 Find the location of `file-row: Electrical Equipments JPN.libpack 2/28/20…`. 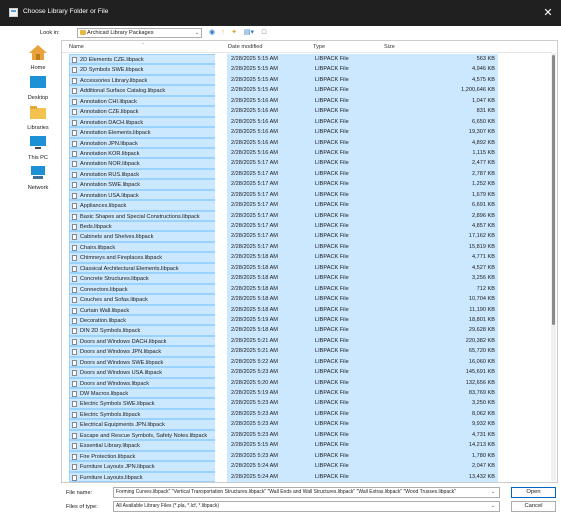

file-row: Electrical Equipments JPN.libpack 2/28/20… is located at coordinates (285, 424).